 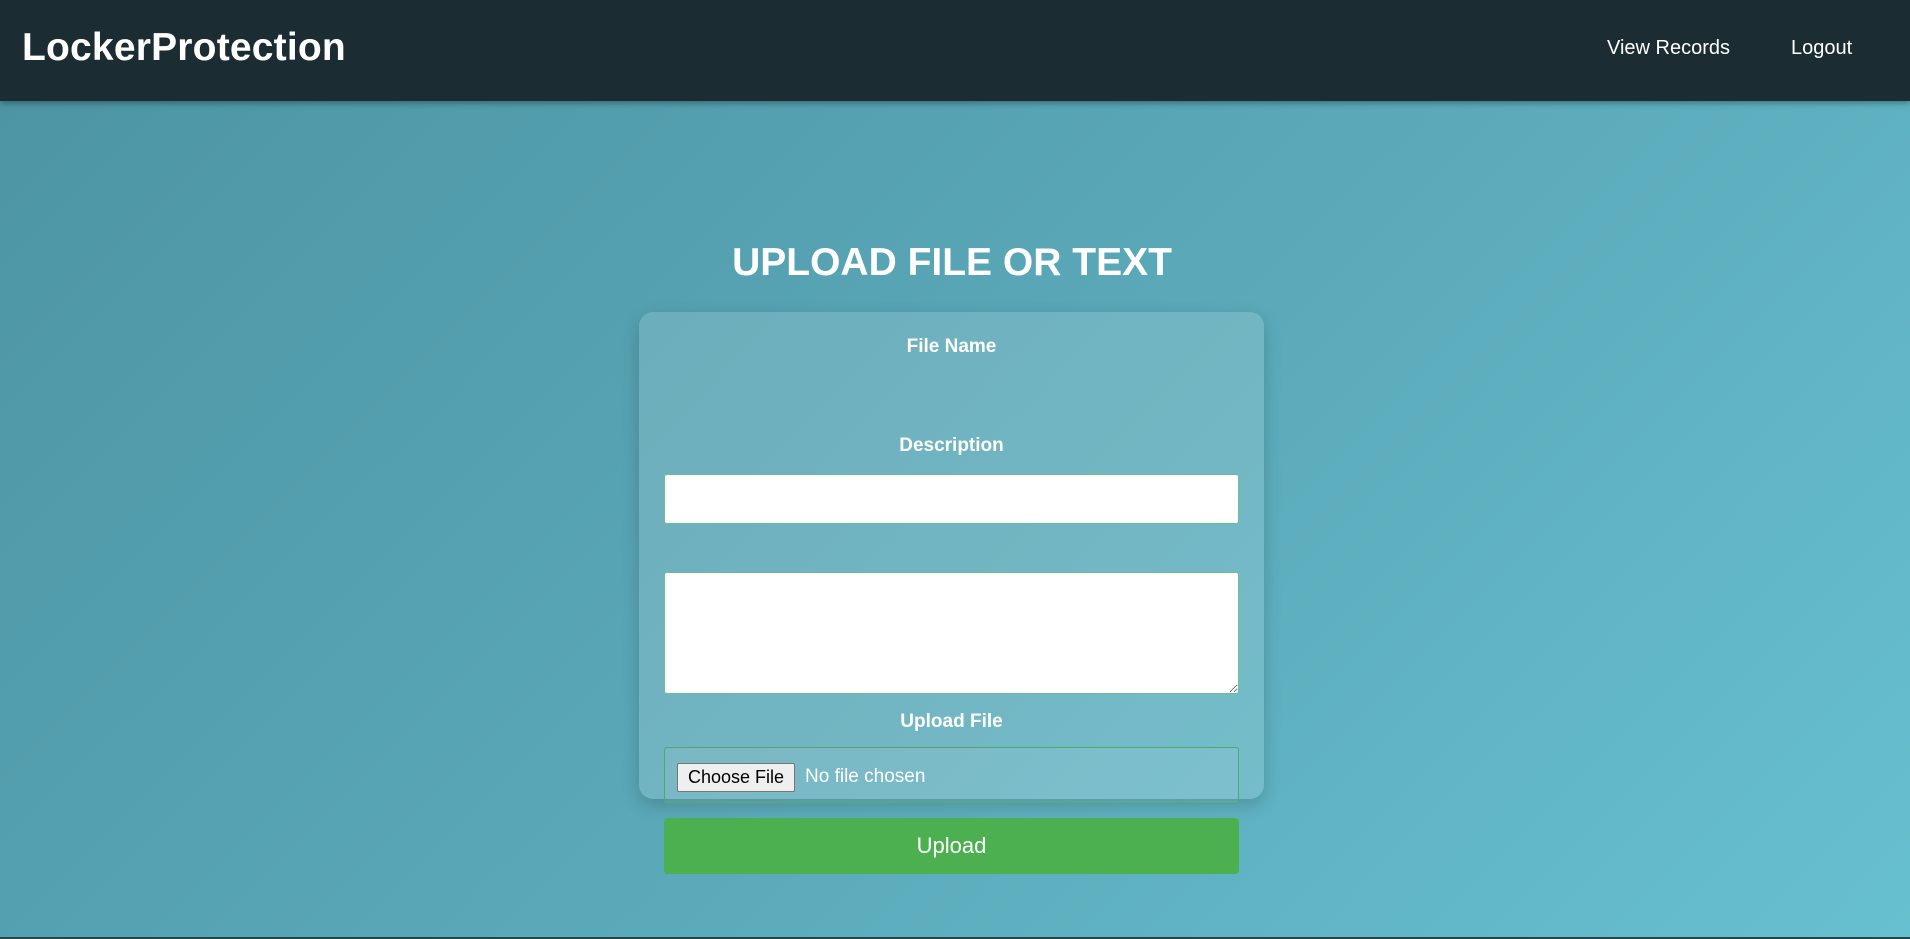 I want to click on upload-file-label: Upload File, so click(x=951, y=721).